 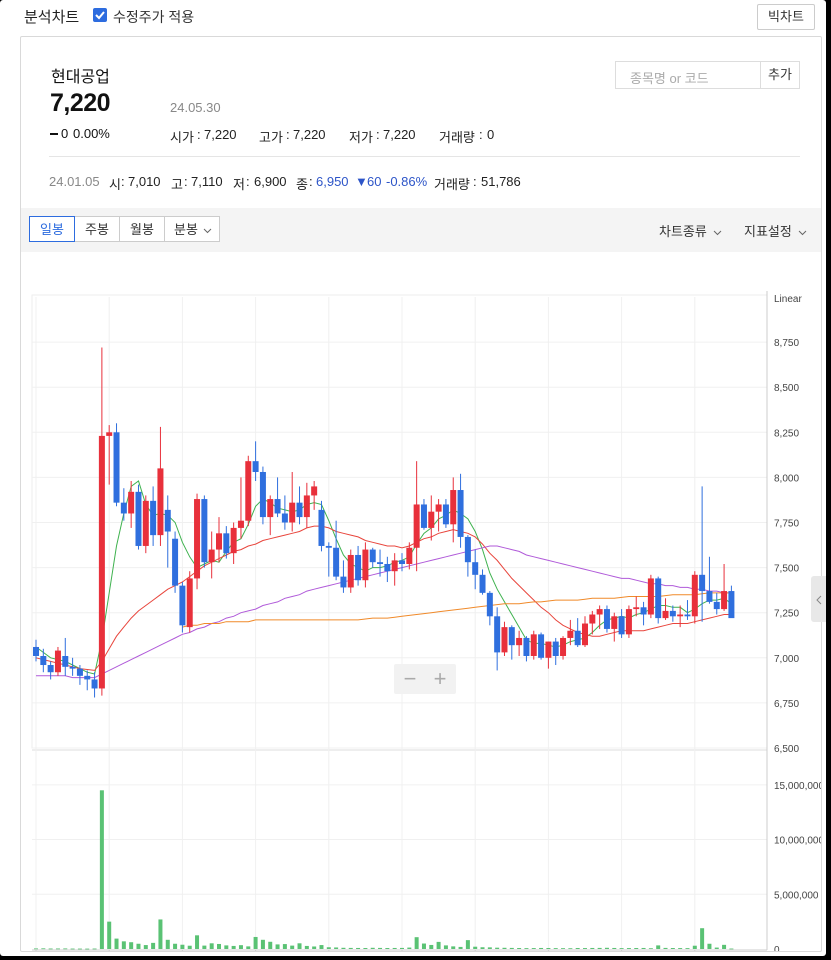 I want to click on volume-value: 0, so click(x=491, y=134).